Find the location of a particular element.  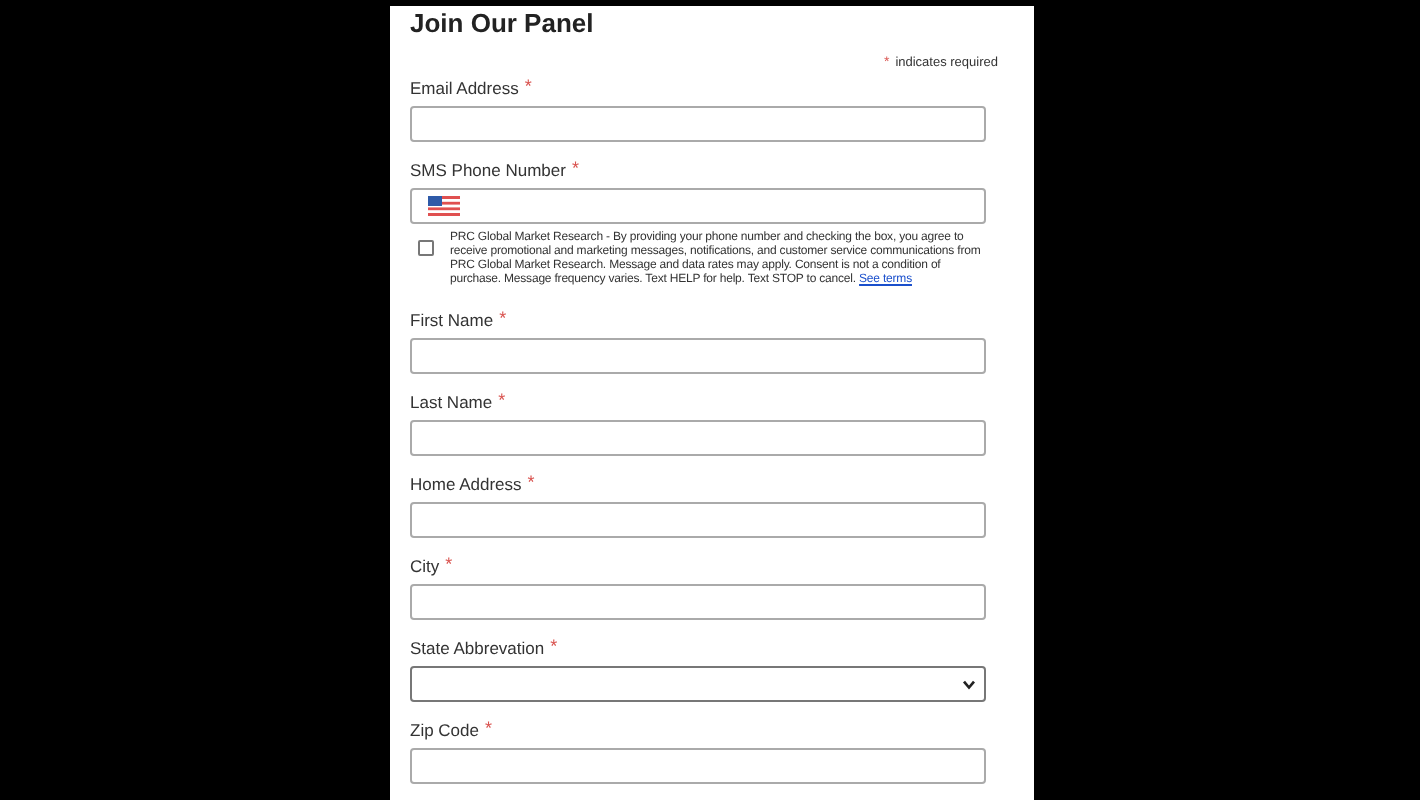

chevron-down-icon is located at coordinates (969, 684).